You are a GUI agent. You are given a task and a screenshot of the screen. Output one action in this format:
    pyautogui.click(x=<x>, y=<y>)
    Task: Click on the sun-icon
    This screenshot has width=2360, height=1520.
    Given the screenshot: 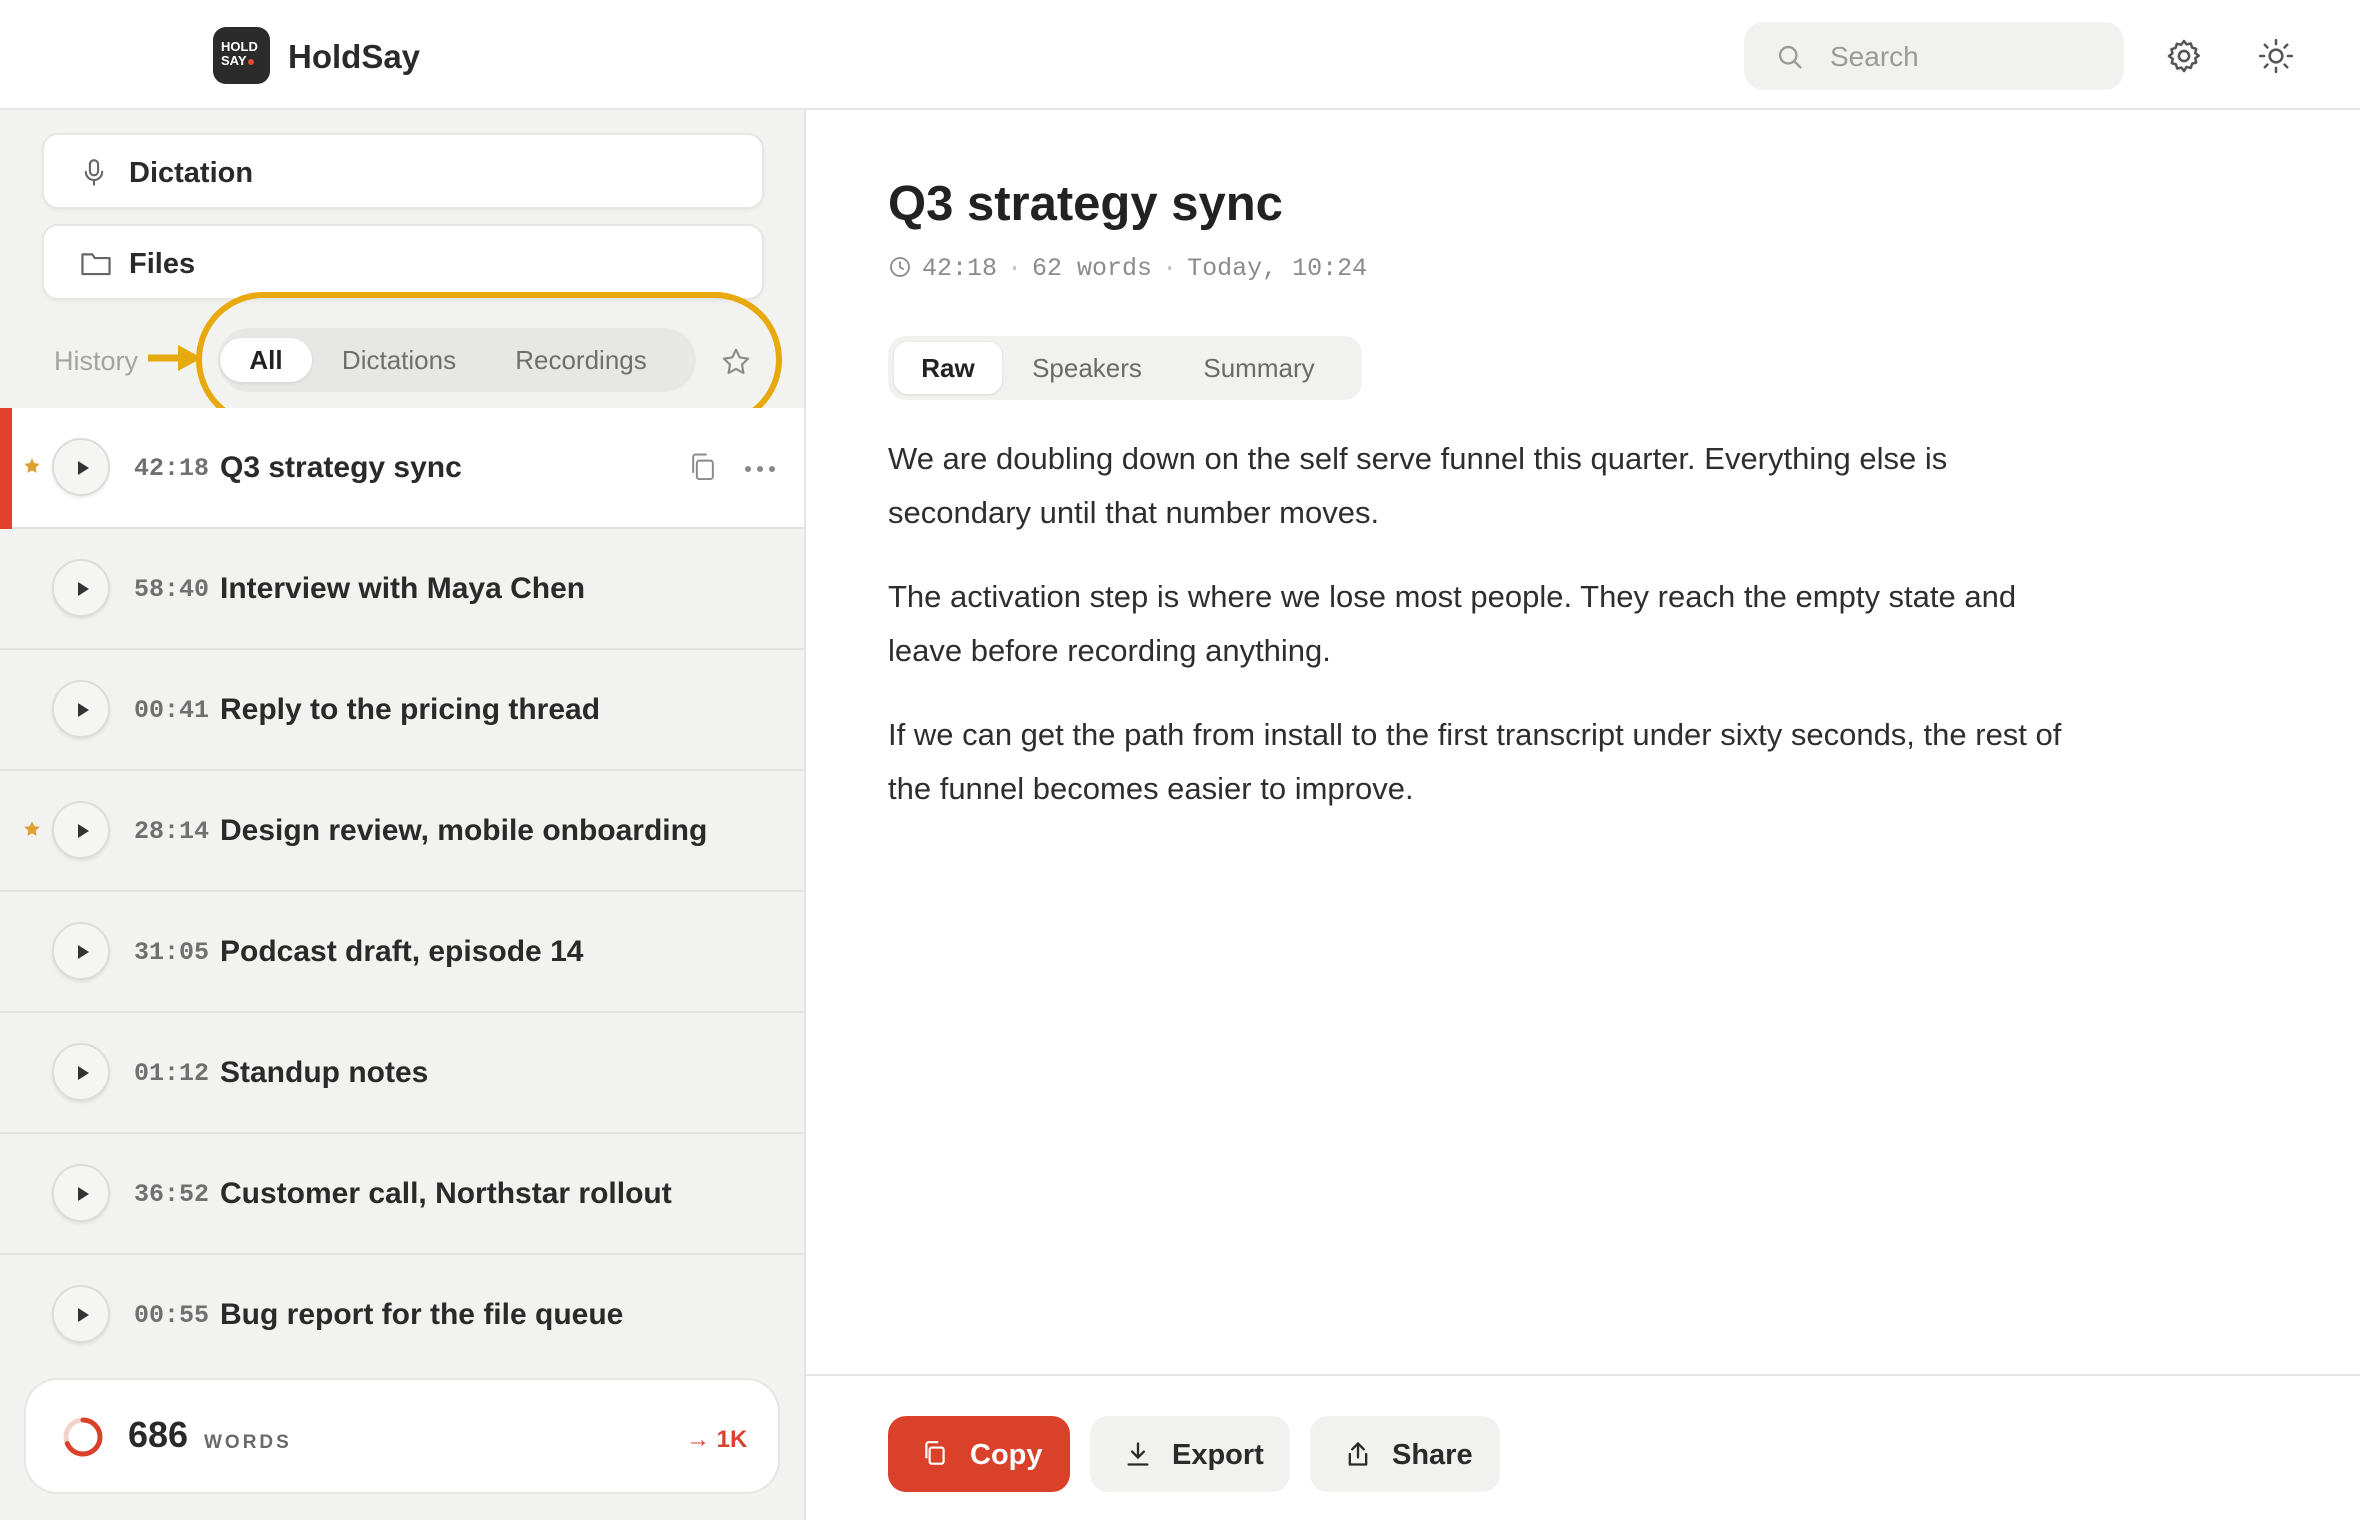 What is the action you would take?
    pyautogui.click(x=2276, y=56)
    